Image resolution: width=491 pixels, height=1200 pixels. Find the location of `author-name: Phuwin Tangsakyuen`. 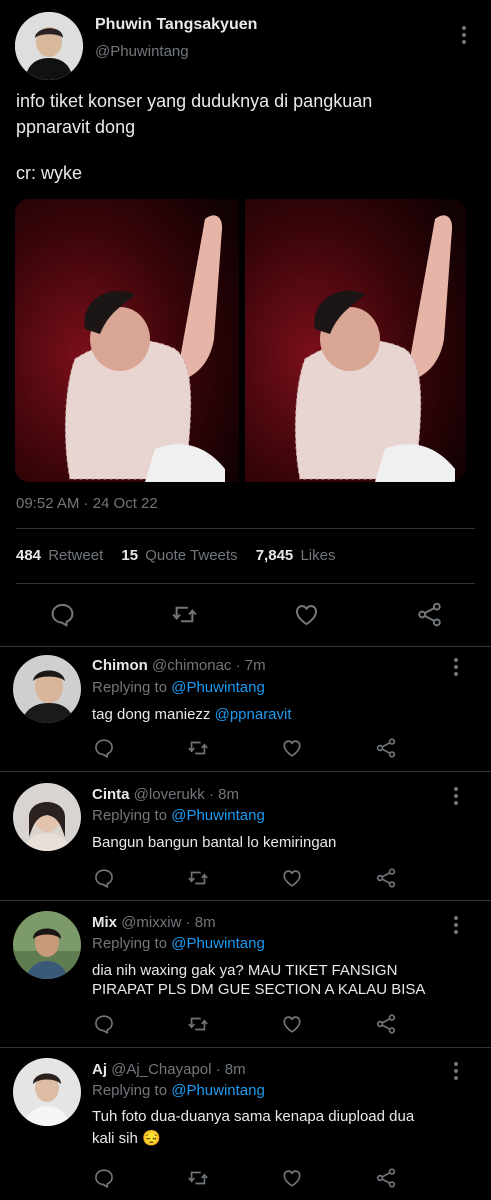

author-name: Phuwin Tangsakyuen is located at coordinates (176, 25).